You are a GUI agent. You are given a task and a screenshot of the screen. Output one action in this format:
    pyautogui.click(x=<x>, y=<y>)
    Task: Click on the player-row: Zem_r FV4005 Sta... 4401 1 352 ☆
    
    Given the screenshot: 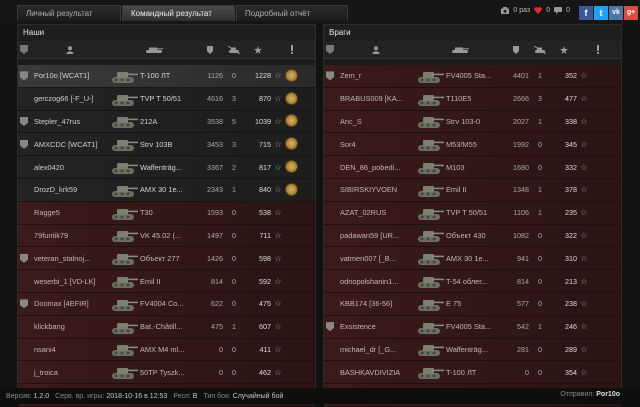 What is the action you would take?
    pyautogui.click(x=472, y=76)
    